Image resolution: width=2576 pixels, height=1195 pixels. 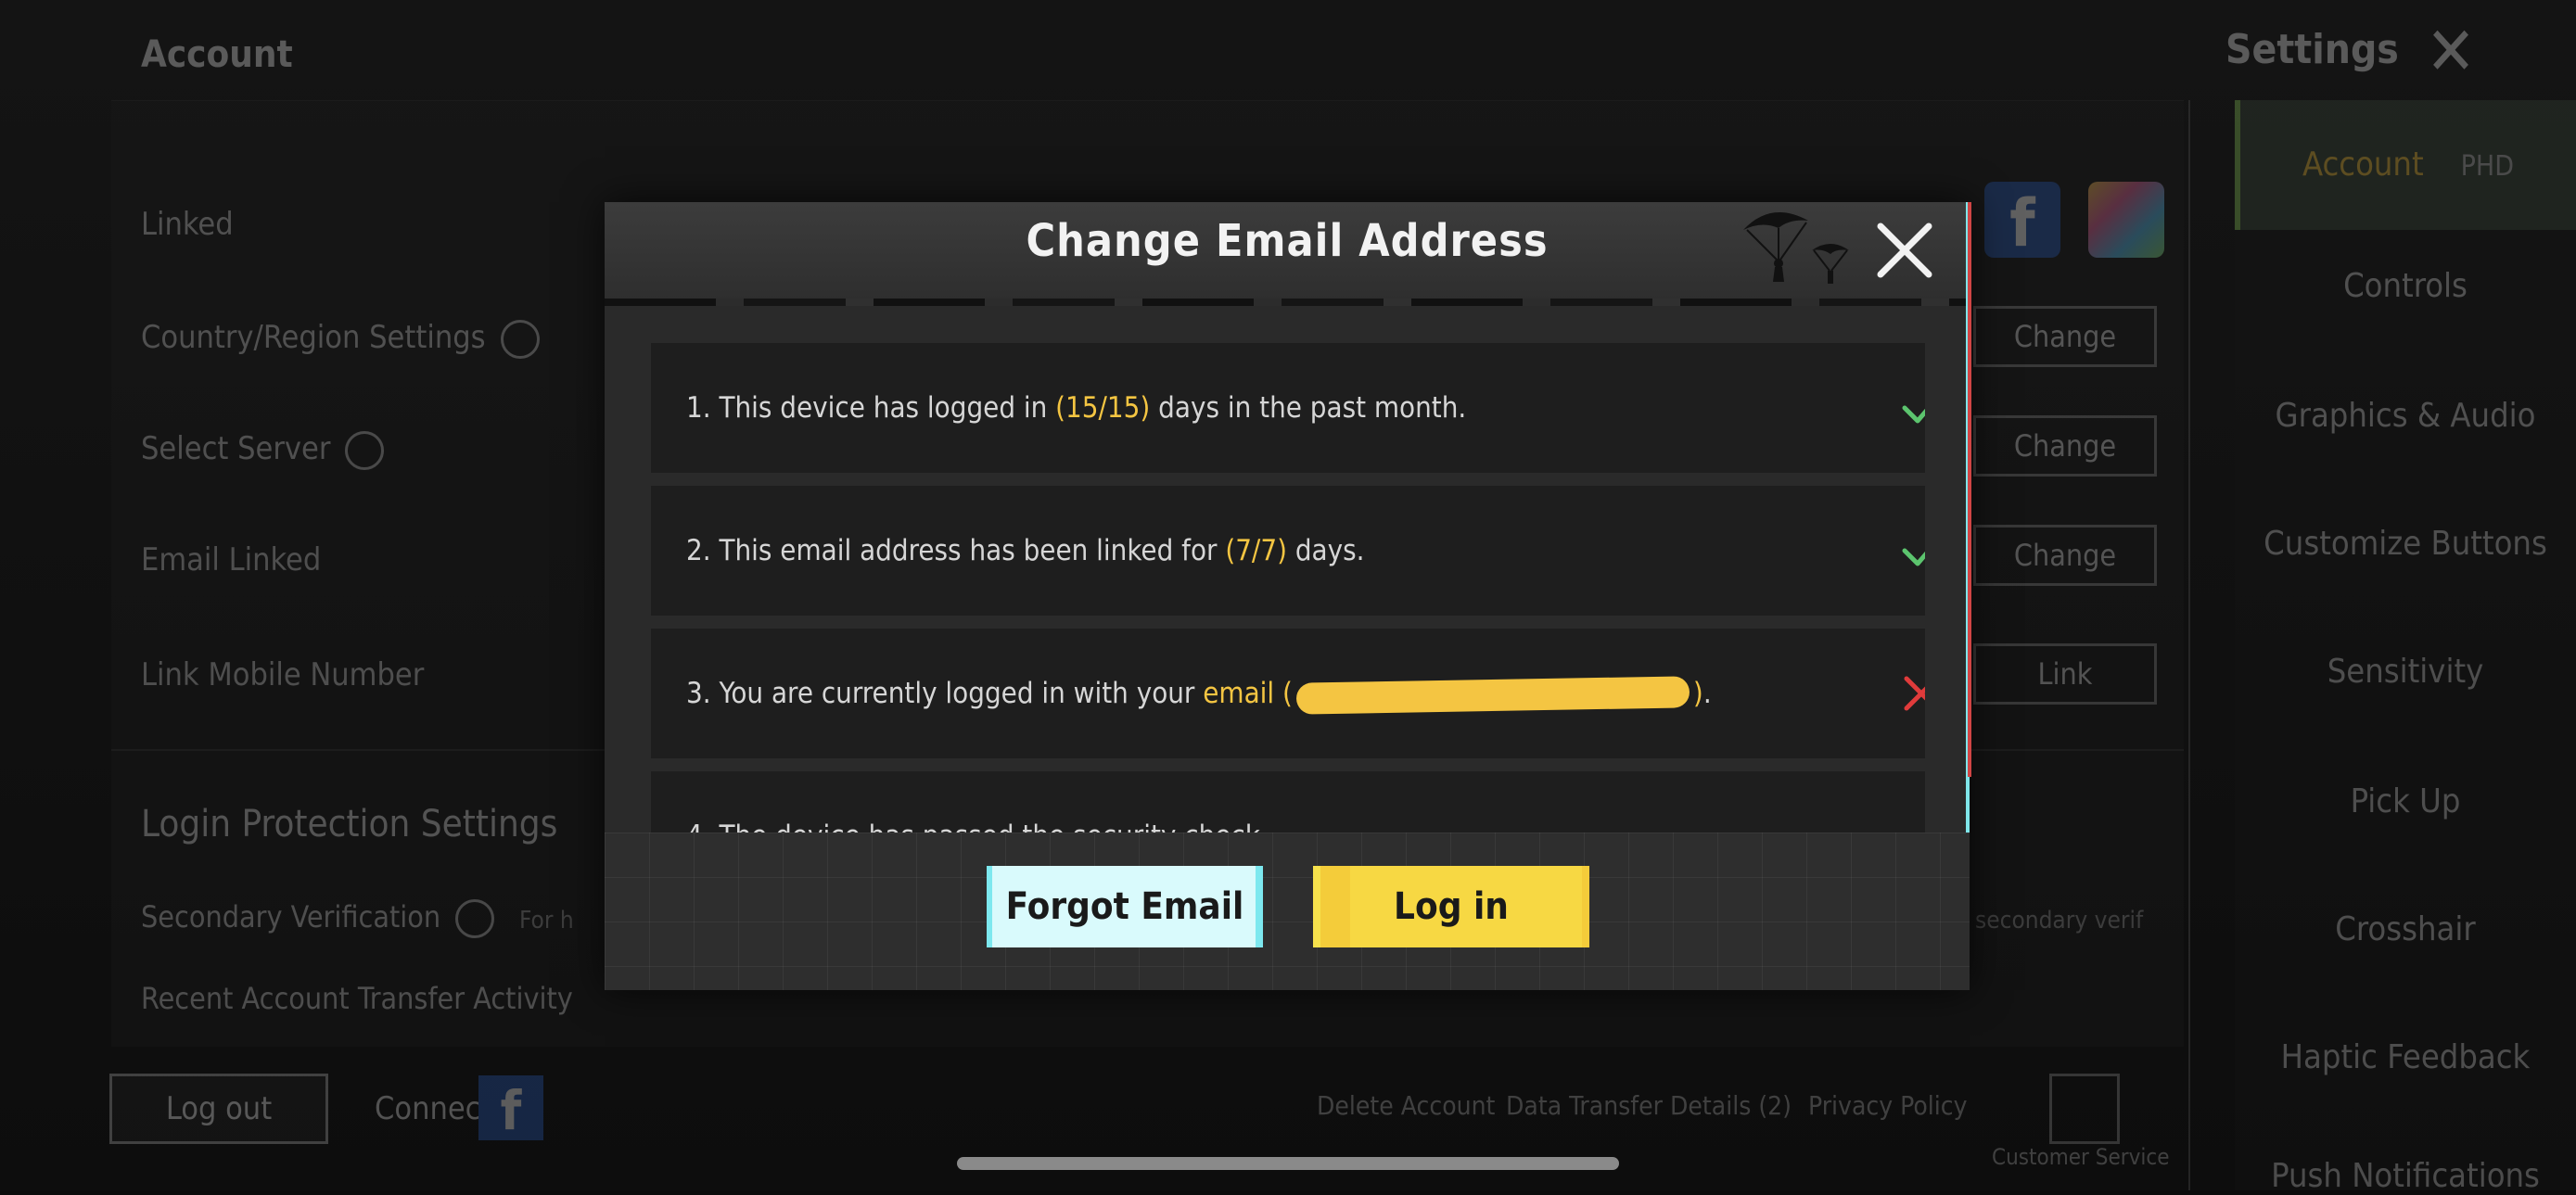 I want to click on requirement-prefix: 1. This device has logged in, so click(x=871, y=408).